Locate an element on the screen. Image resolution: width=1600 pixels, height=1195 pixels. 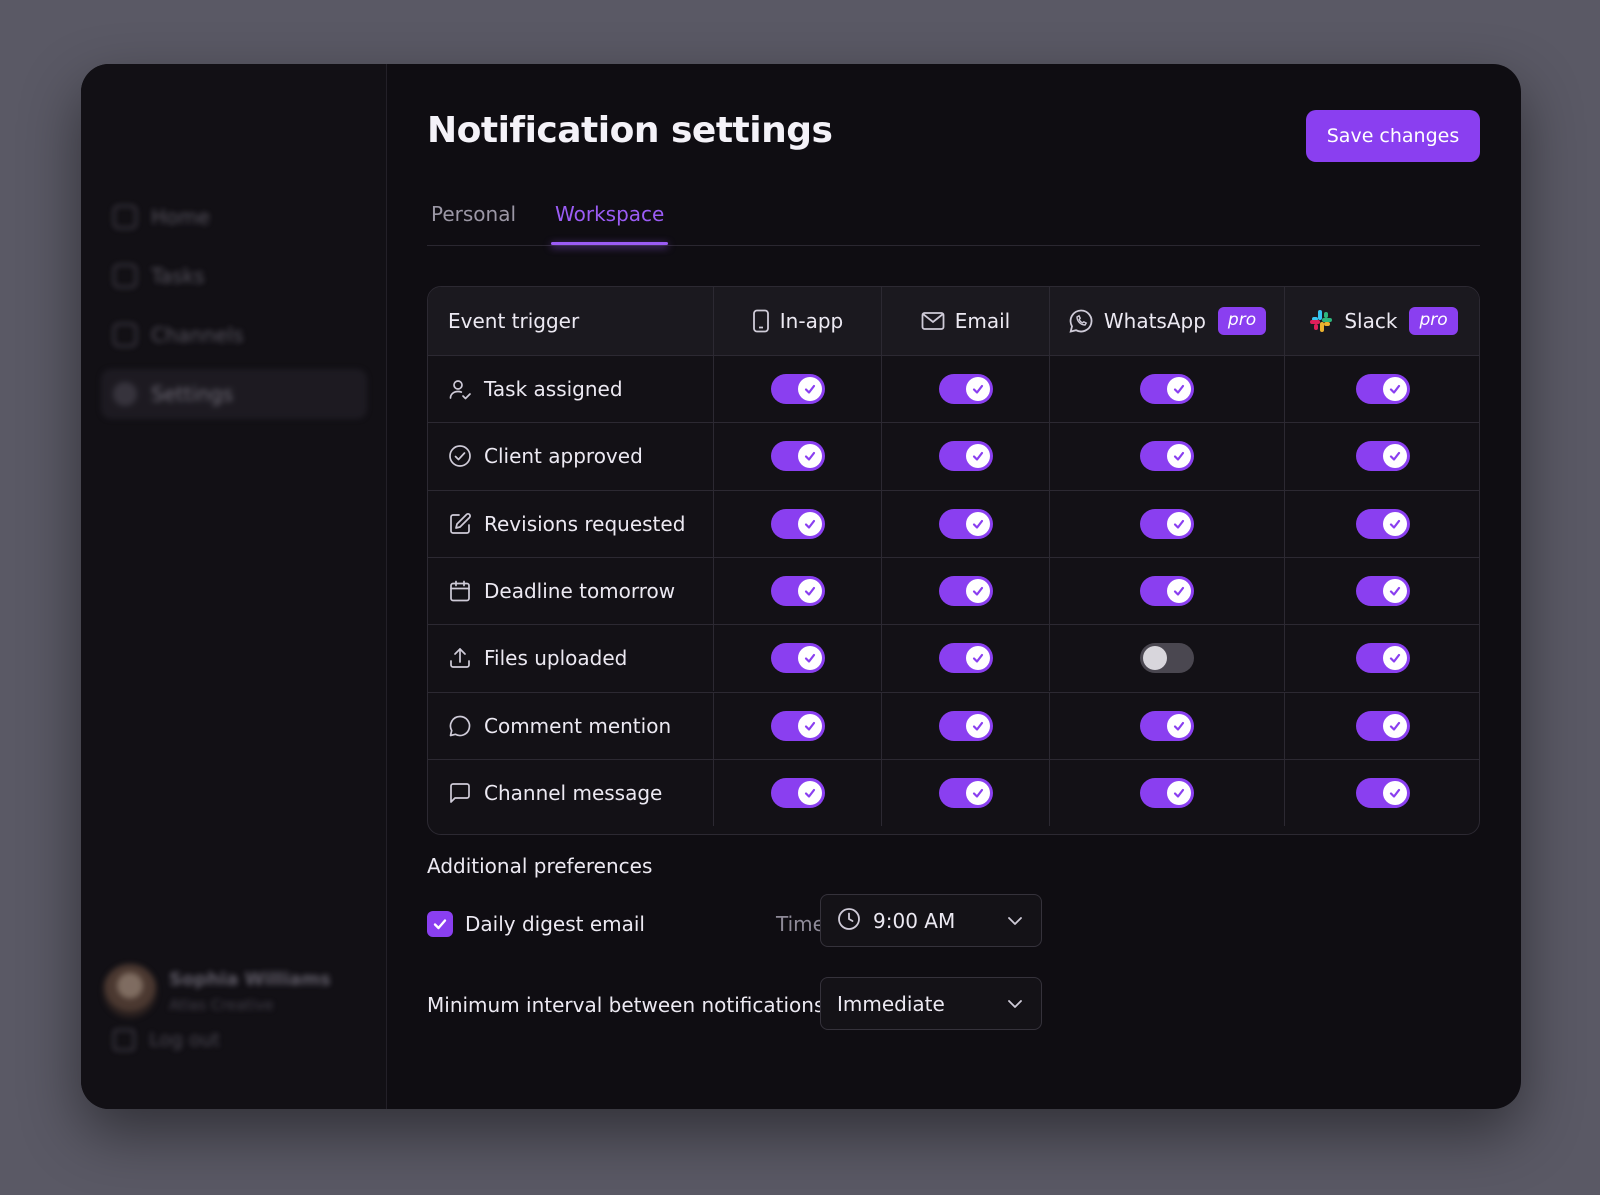
sidebar-item-tasks: Tasks is located at coordinates (234, 276).